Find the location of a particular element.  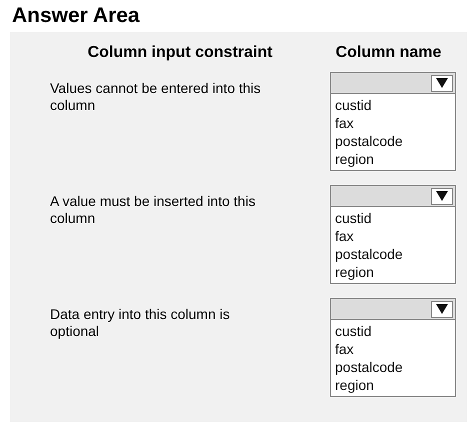

constraint-text: Values cannot be entered into this column is located at coordinates (155, 97).